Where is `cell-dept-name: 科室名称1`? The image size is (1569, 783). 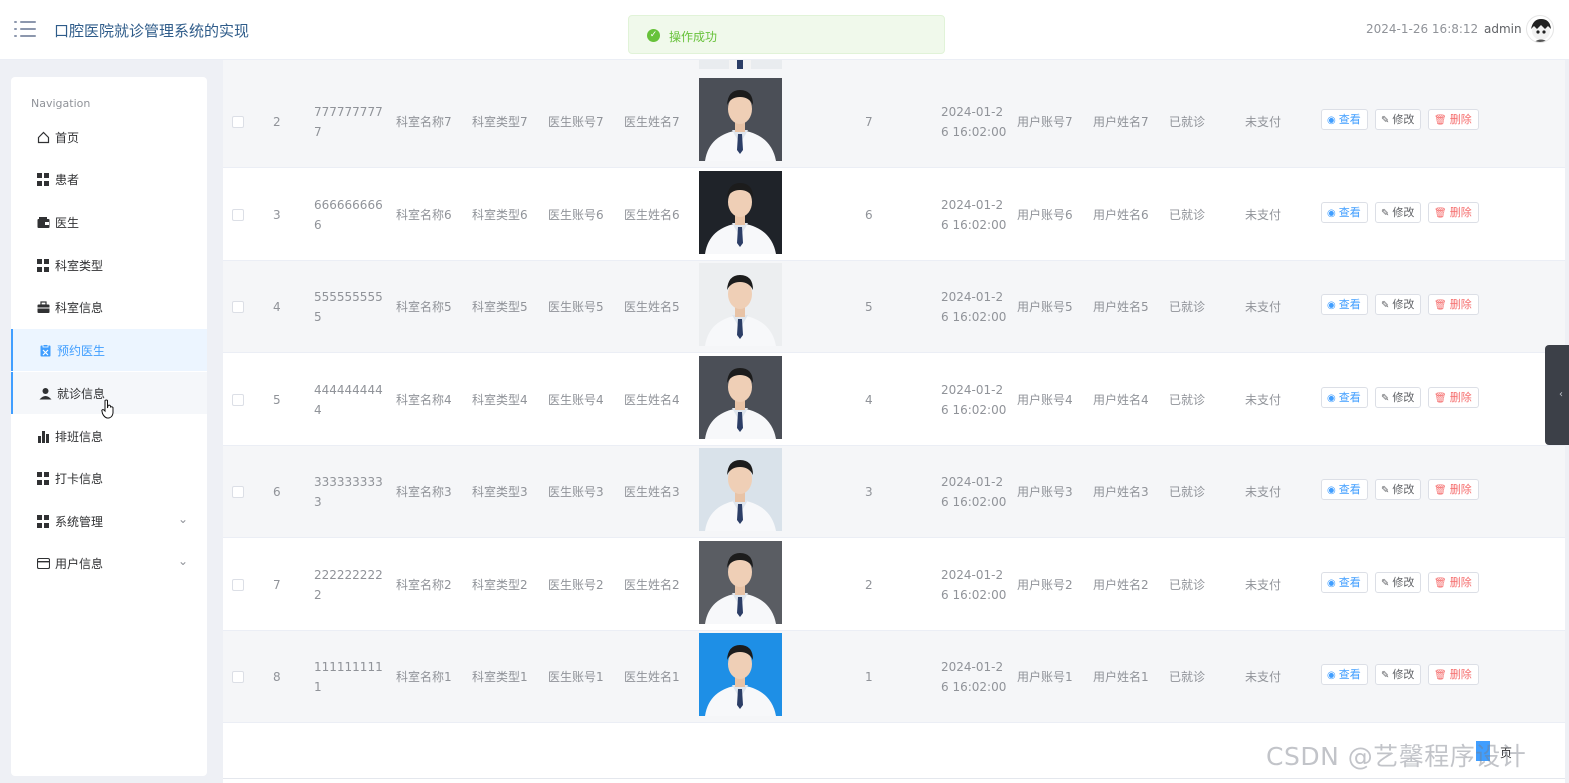 cell-dept-name: 科室名称1 is located at coordinates (424, 677).